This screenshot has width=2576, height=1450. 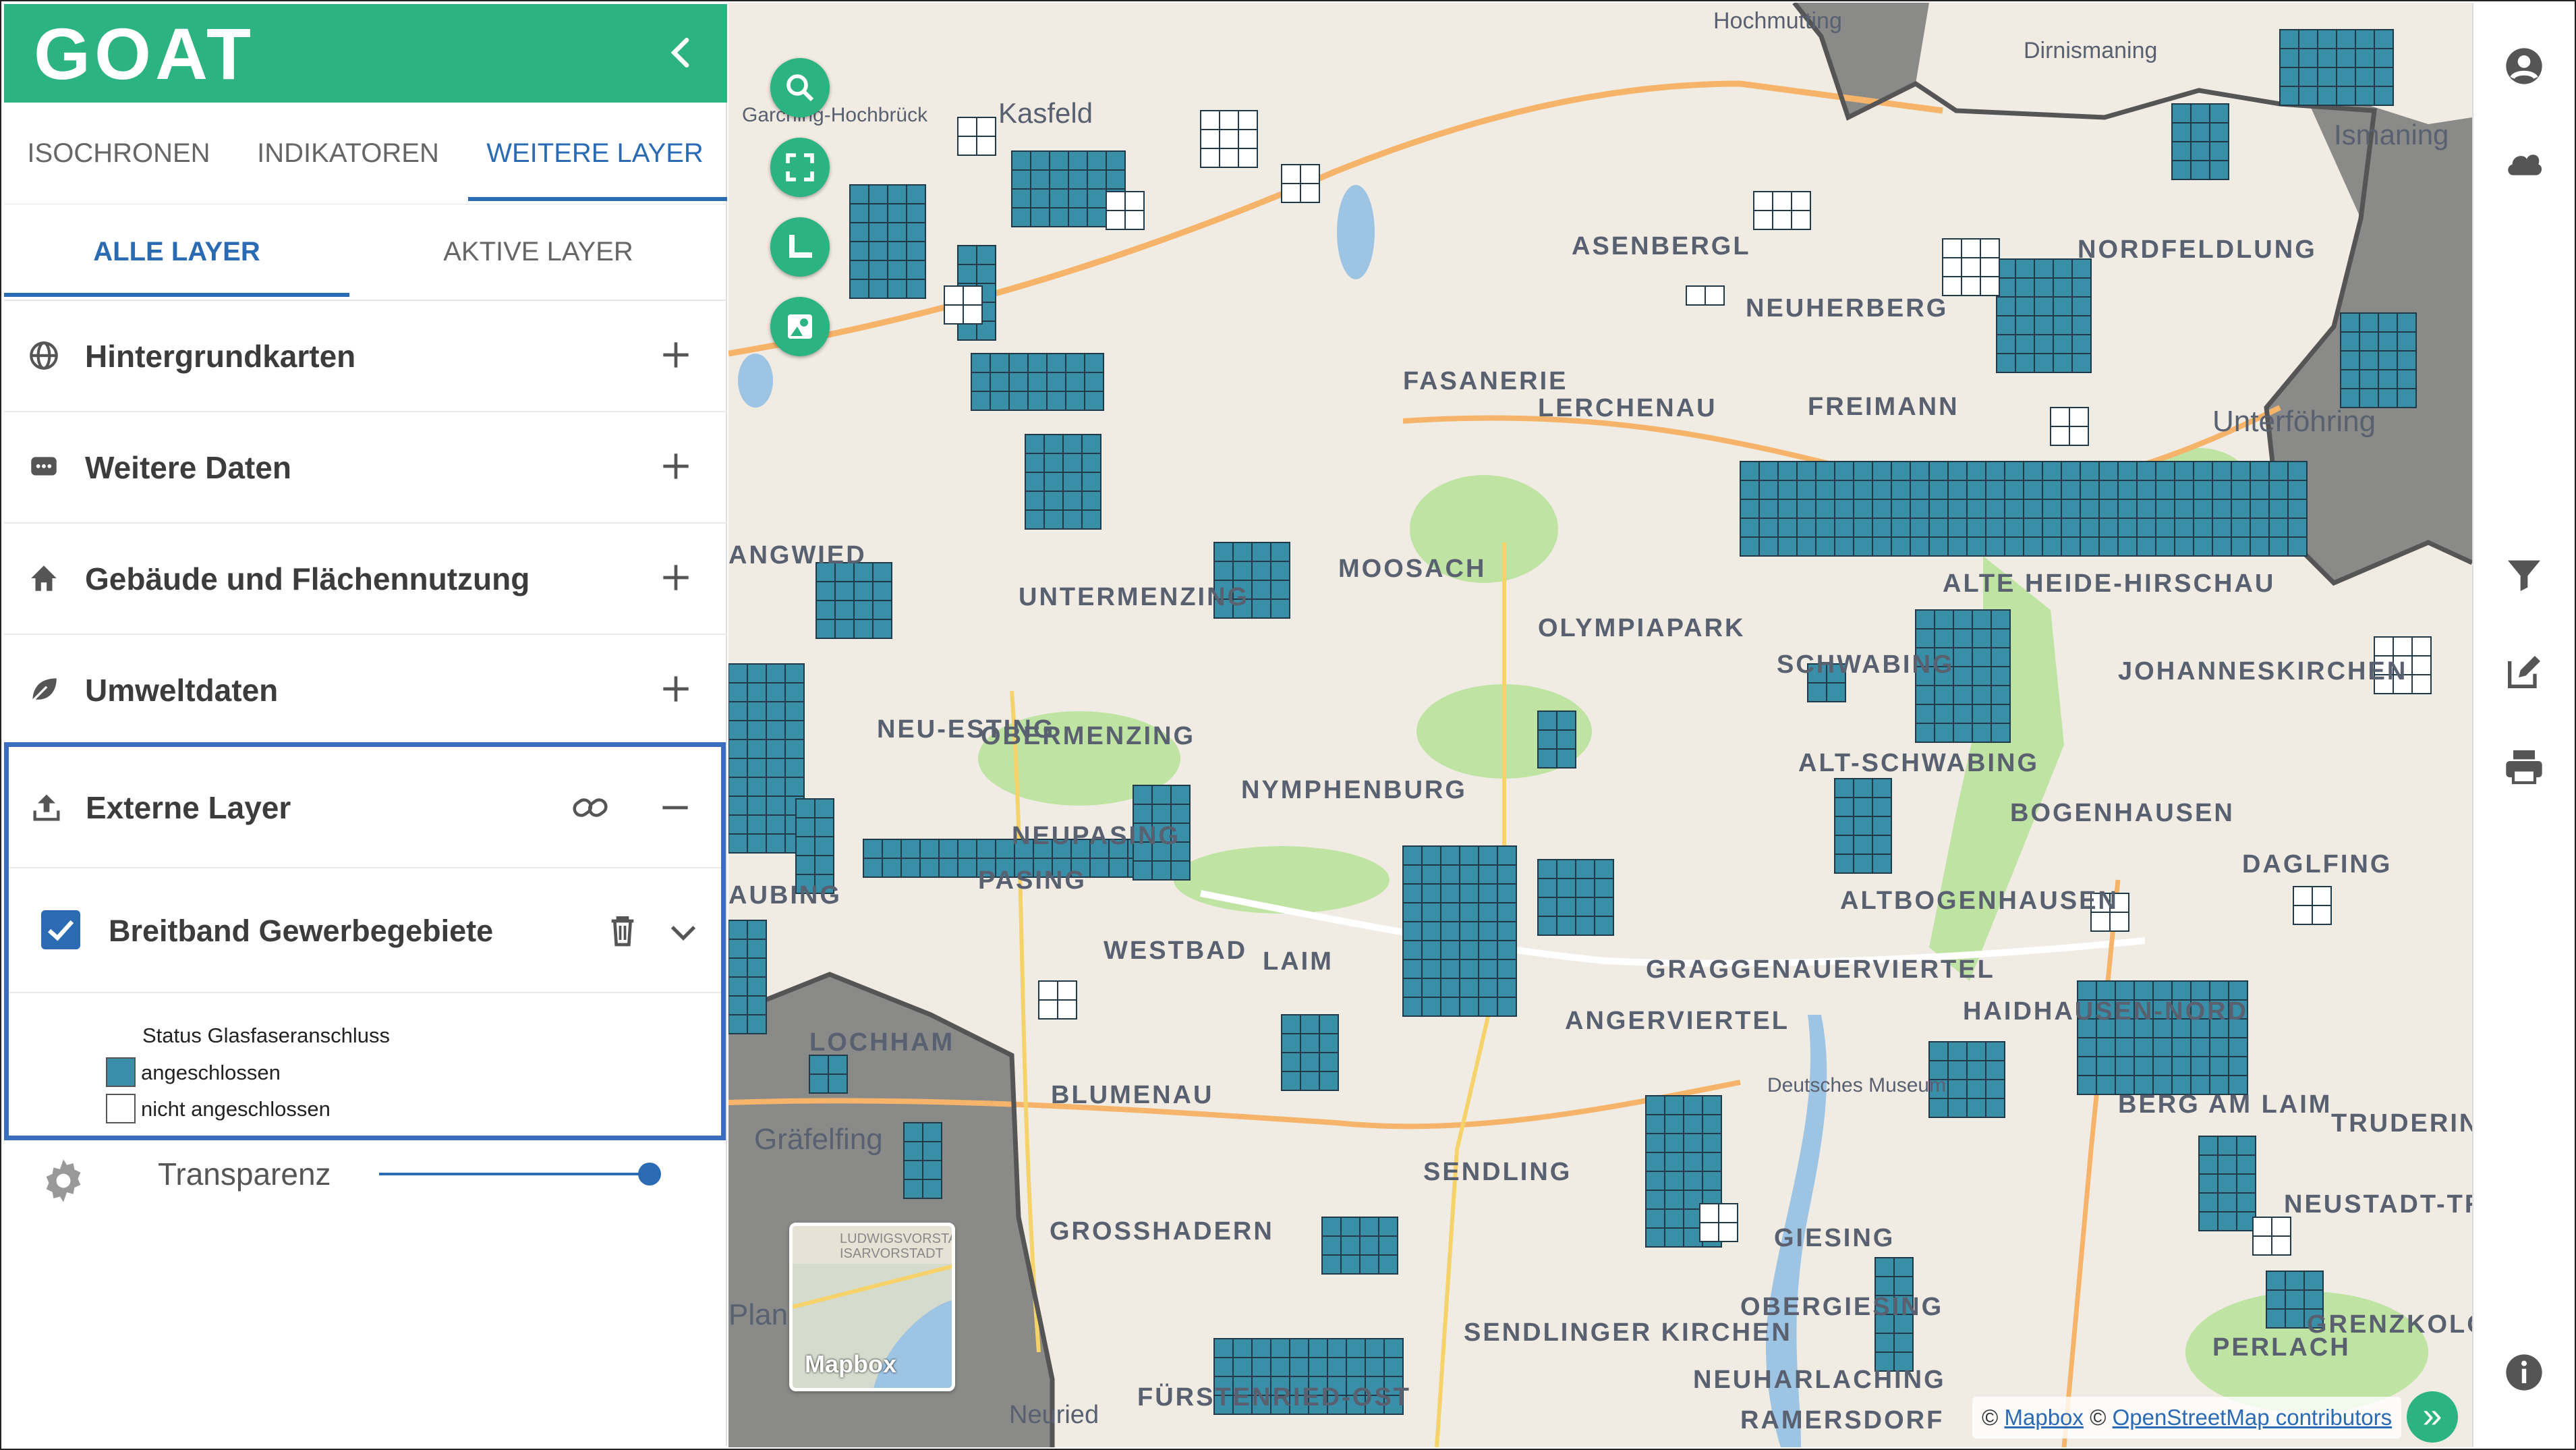 I want to click on edit-icon, so click(x=2524, y=672).